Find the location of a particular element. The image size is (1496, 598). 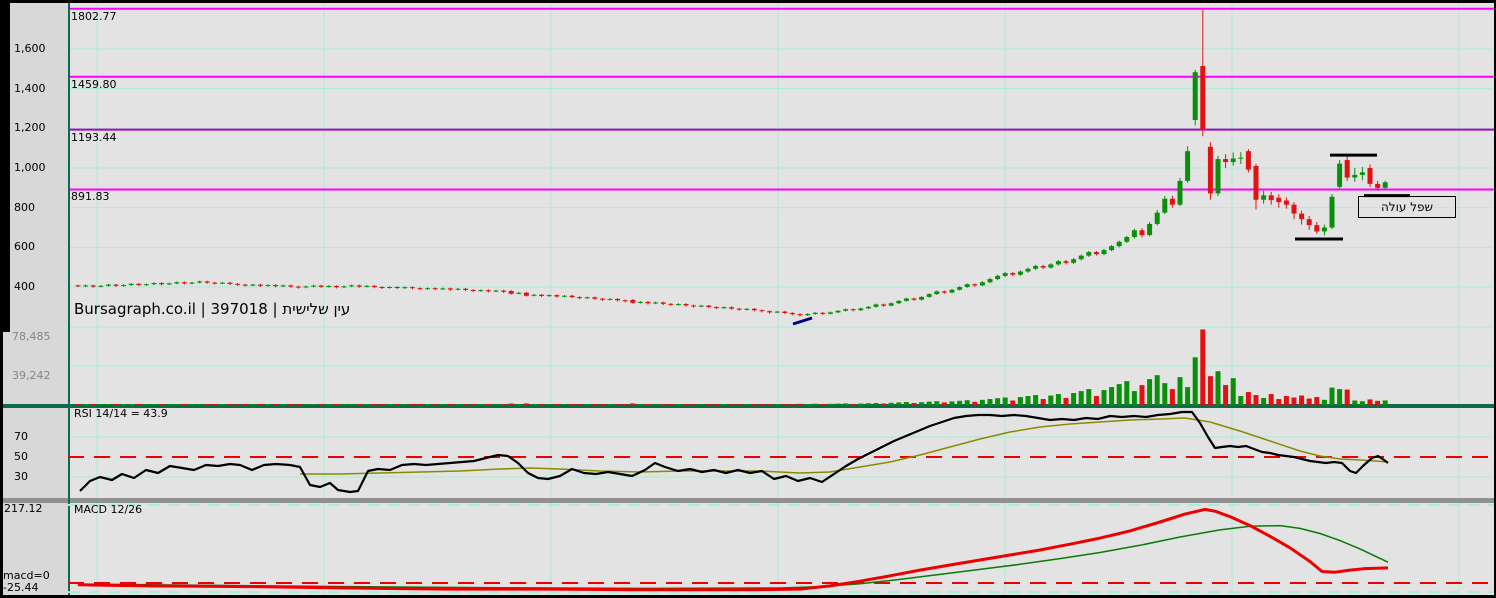

macd-indicator-label: MACD 12/26 is located at coordinates (108, 509).